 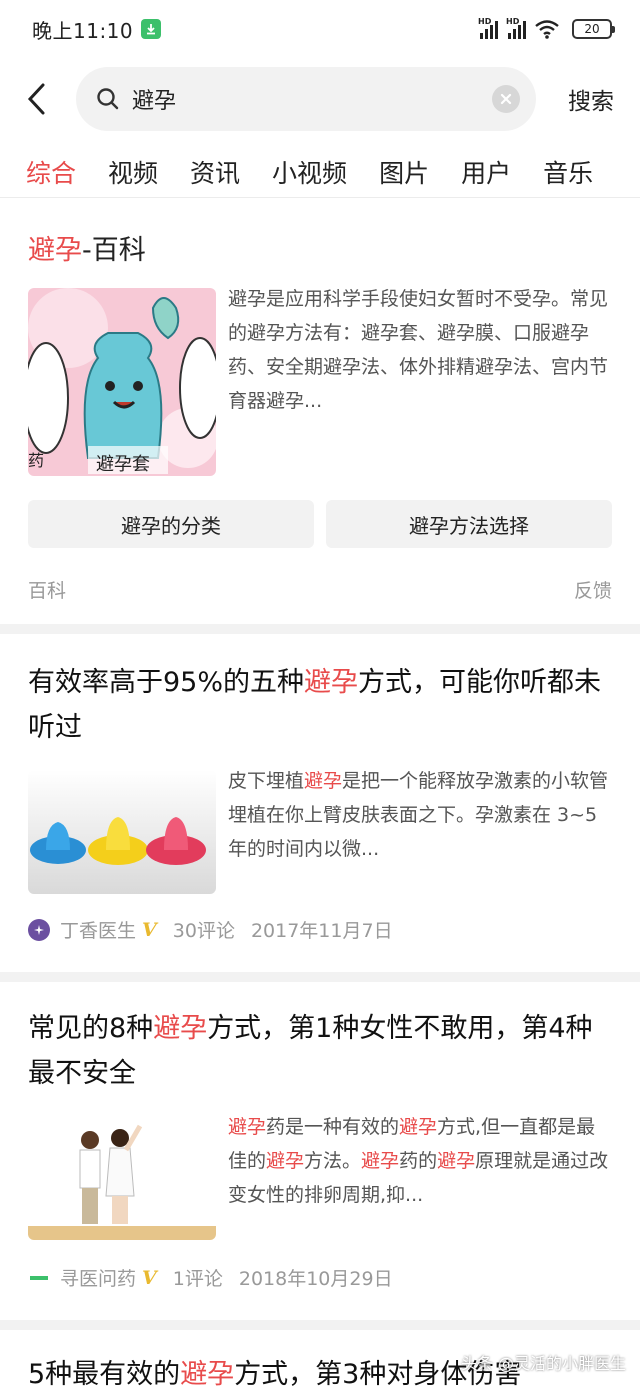 What do you see at coordinates (315, 1279) in the screenshot?
I see `publish-date: 2018年10月29日` at bounding box center [315, 1279].